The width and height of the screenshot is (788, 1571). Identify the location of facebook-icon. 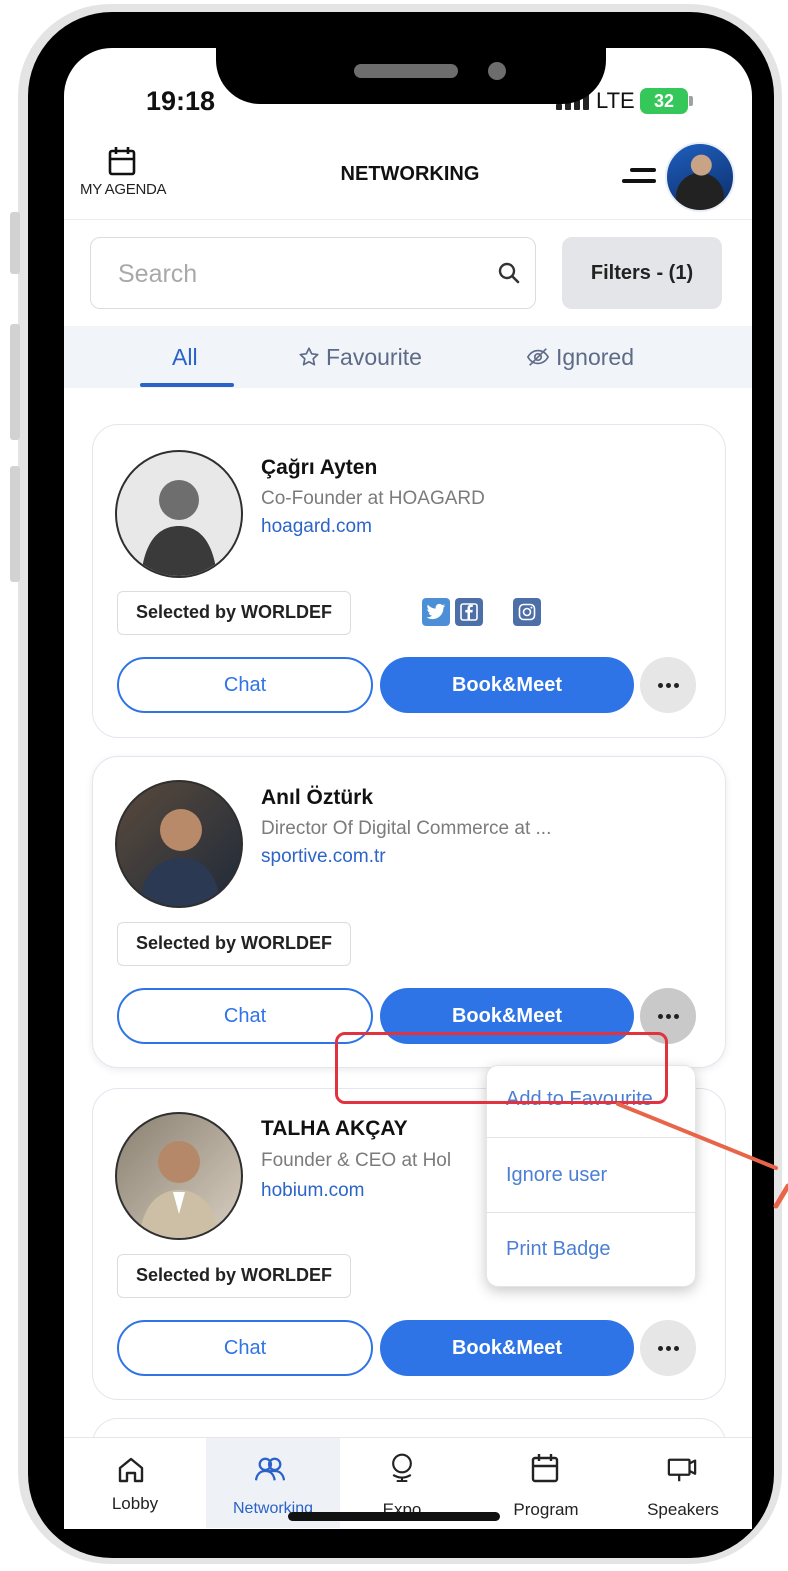
(469, 612).